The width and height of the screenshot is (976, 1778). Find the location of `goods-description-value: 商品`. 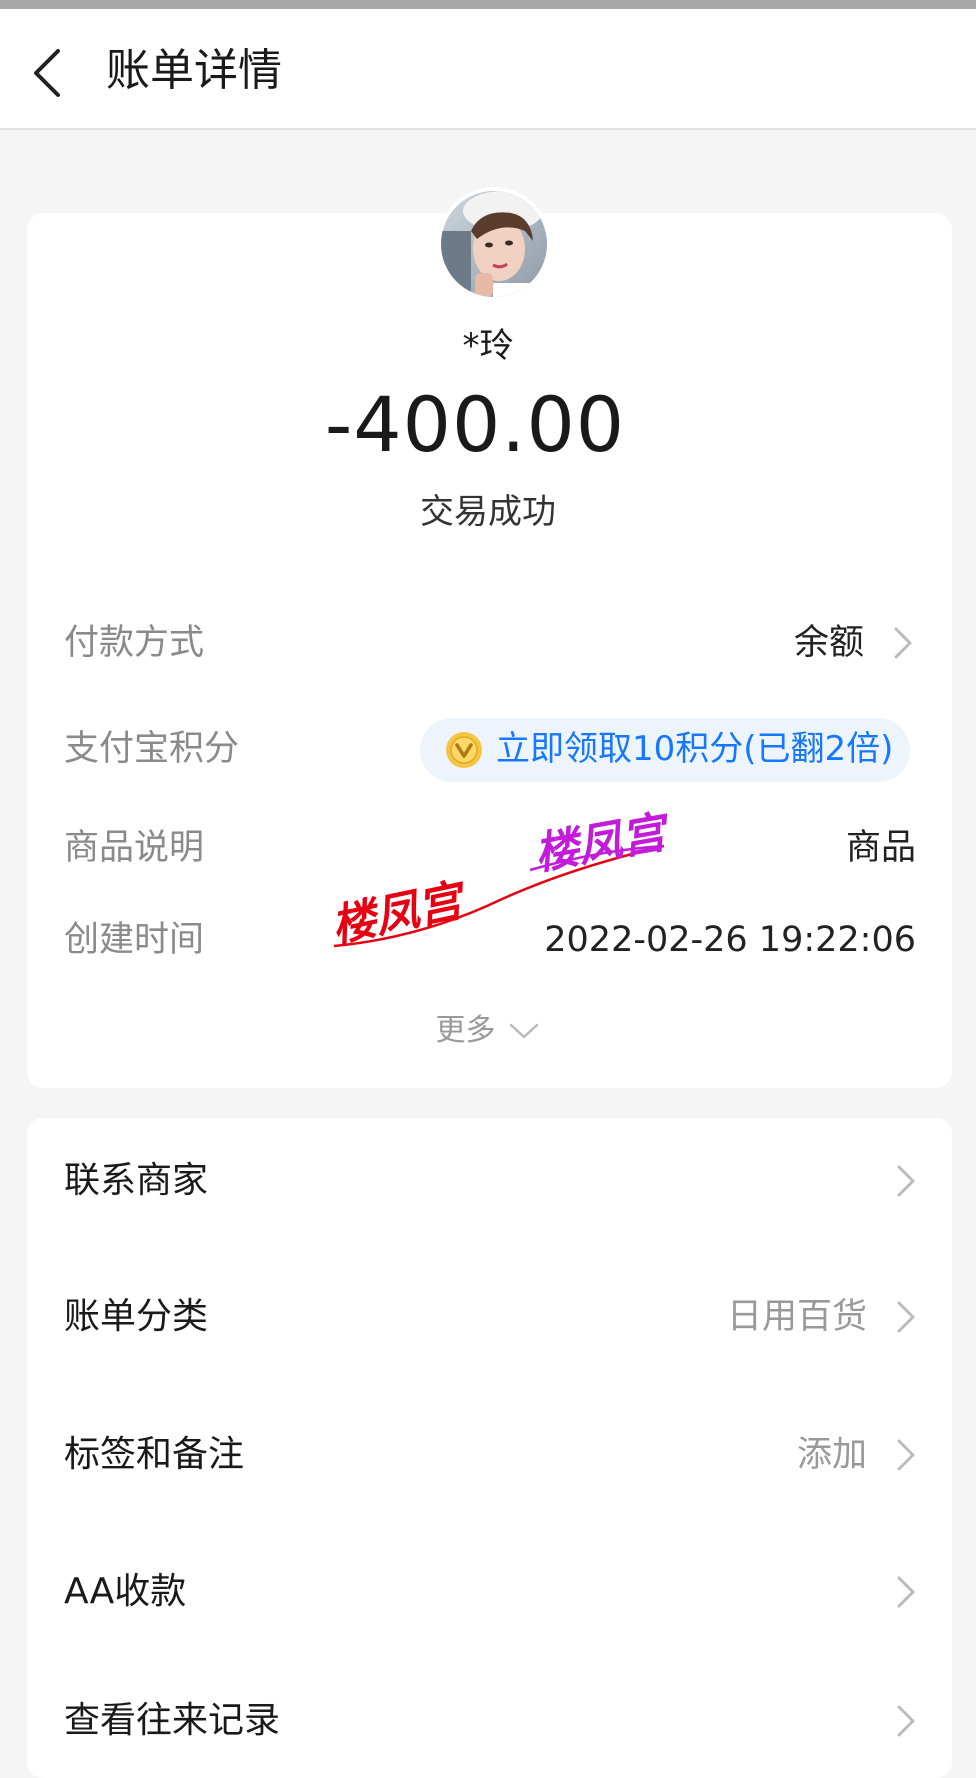

goods-description-value: 商品 is located at coordinates (880, 848).